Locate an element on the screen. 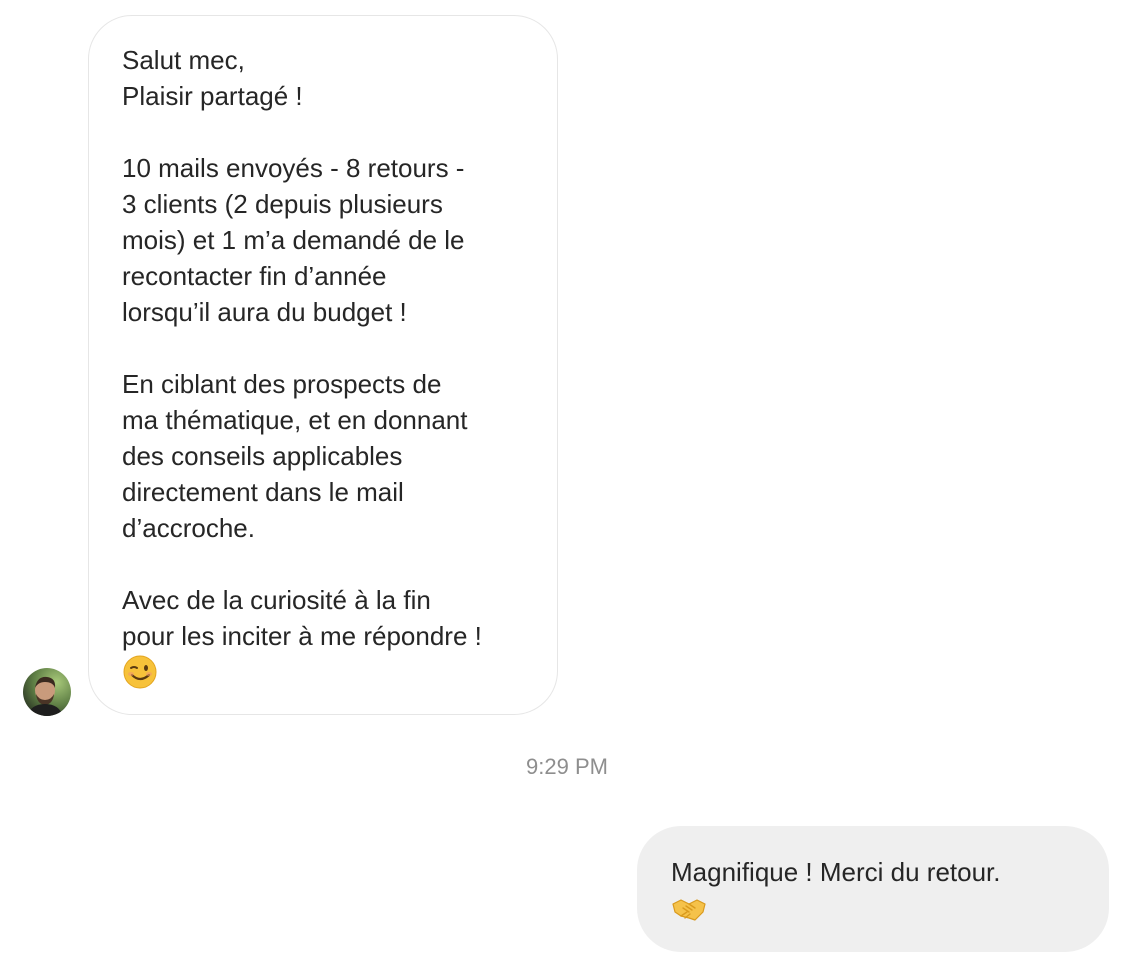 The width and height of the screenshot is (1134, 978). message-line: recontacter fin d’année is located at coordinates (254, 276).